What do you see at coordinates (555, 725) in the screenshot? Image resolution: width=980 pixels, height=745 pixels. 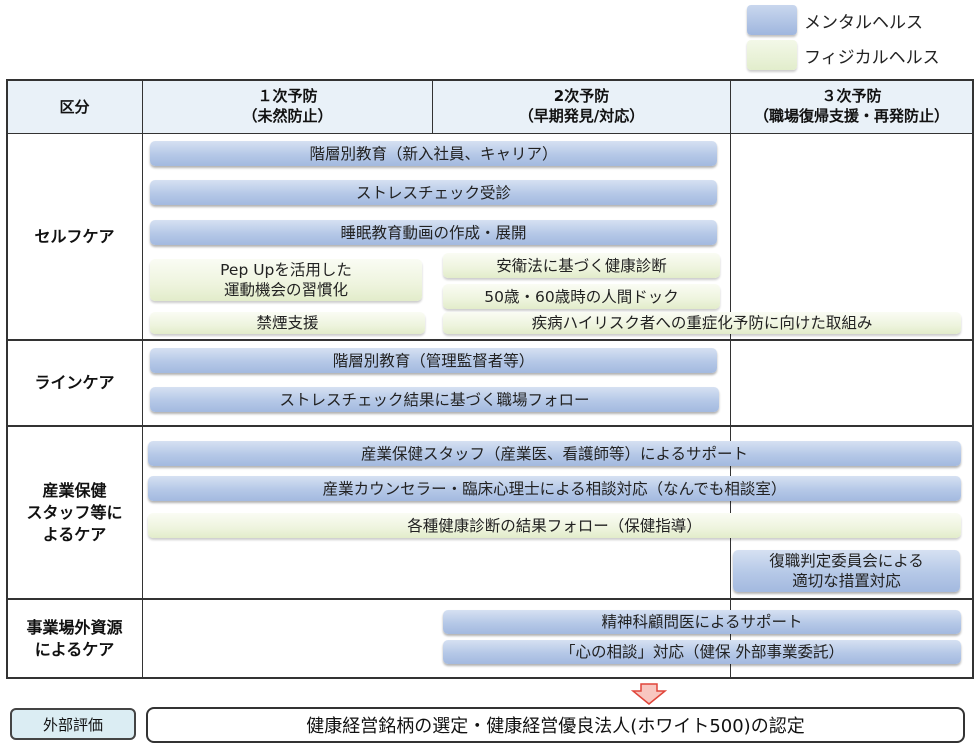 I see `external-evaluation-text: 健康経営銘柄の選定・健康経営優良法人(ホワイト500)の認定` at bounding box center [555, 725].